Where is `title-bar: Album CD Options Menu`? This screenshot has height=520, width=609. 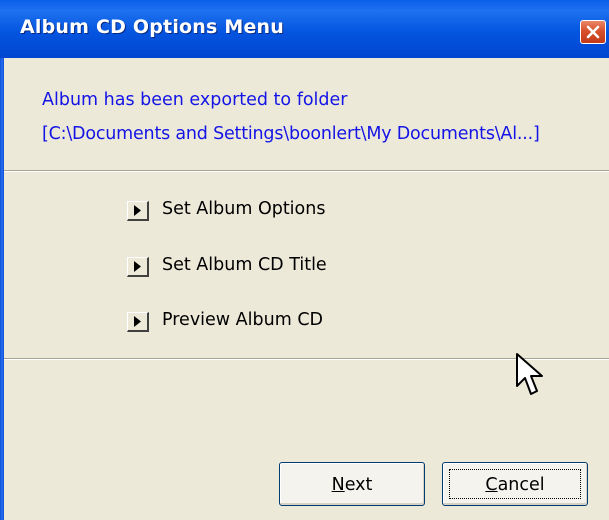 title-bar: Album CD Options Menu is located at coordinates (304, 29).